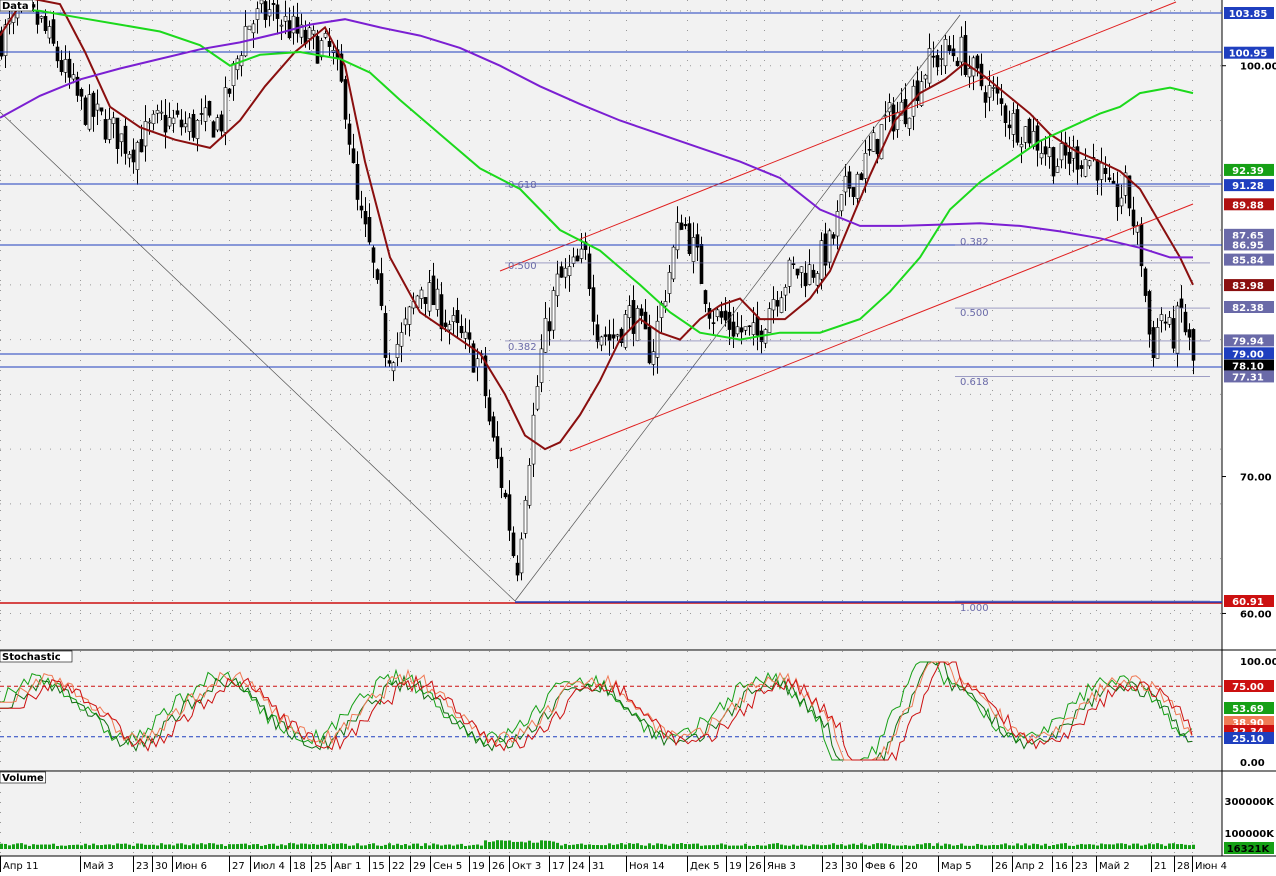  What do you see at coordinates (23, 778) in the screenshot?
I see `volume-panel-title: Volume` at bounding box center [23, 778].